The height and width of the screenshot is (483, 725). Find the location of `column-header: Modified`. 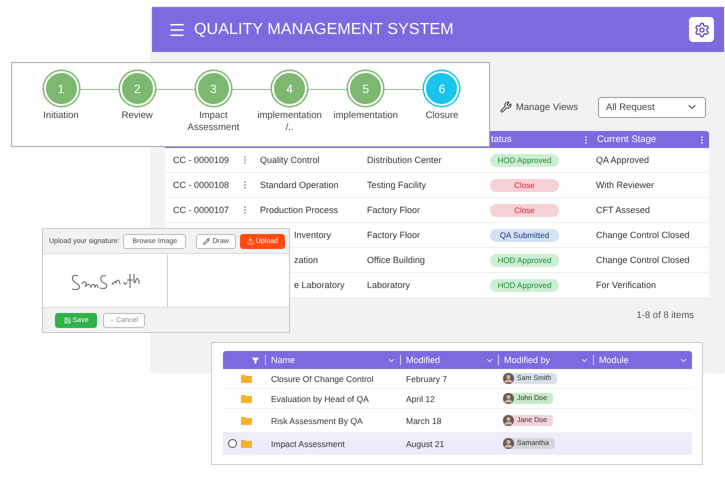

column-header: Modified is located at coordinates (423, 360).